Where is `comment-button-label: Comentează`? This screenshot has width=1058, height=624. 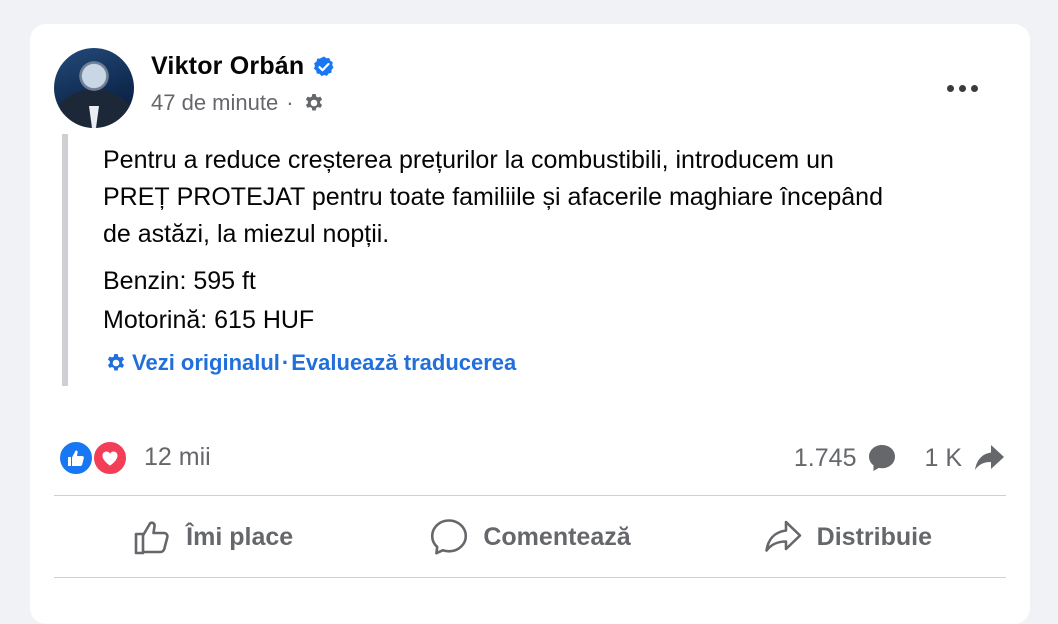 comment-button-label: Comentează is located at coordinates (557, 536).